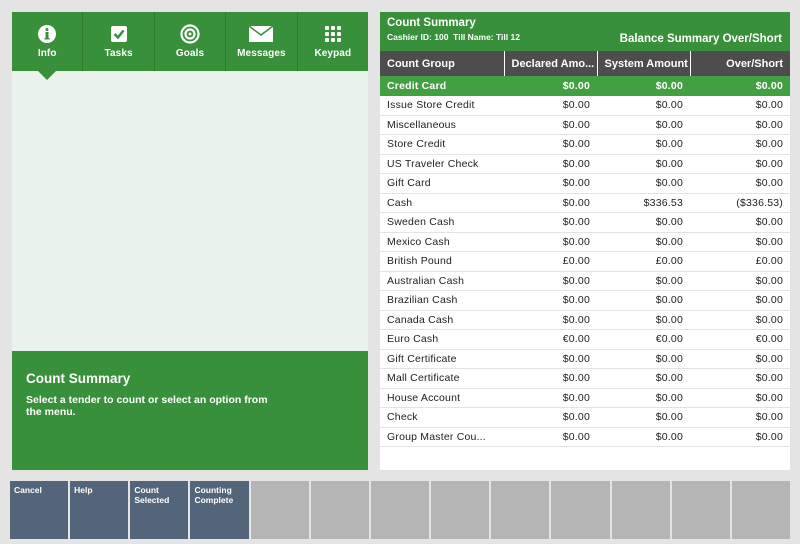 The width and height of the screenshot is (800, 544). Describe the element at coordinates (442, 203) in the screenshot. I see `count-group-cell: Cash` at that location.